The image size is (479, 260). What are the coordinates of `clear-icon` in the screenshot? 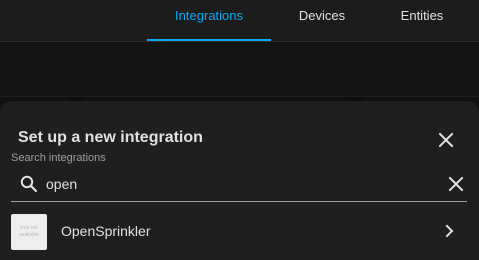 It's located at (456, 184).